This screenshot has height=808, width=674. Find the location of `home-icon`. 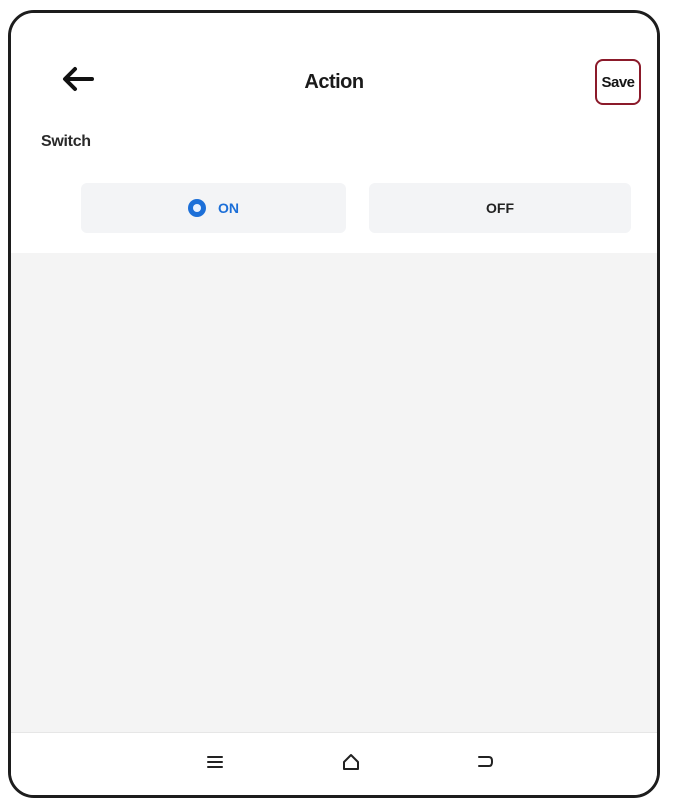

home-icon is located at coordinates (351, 762).